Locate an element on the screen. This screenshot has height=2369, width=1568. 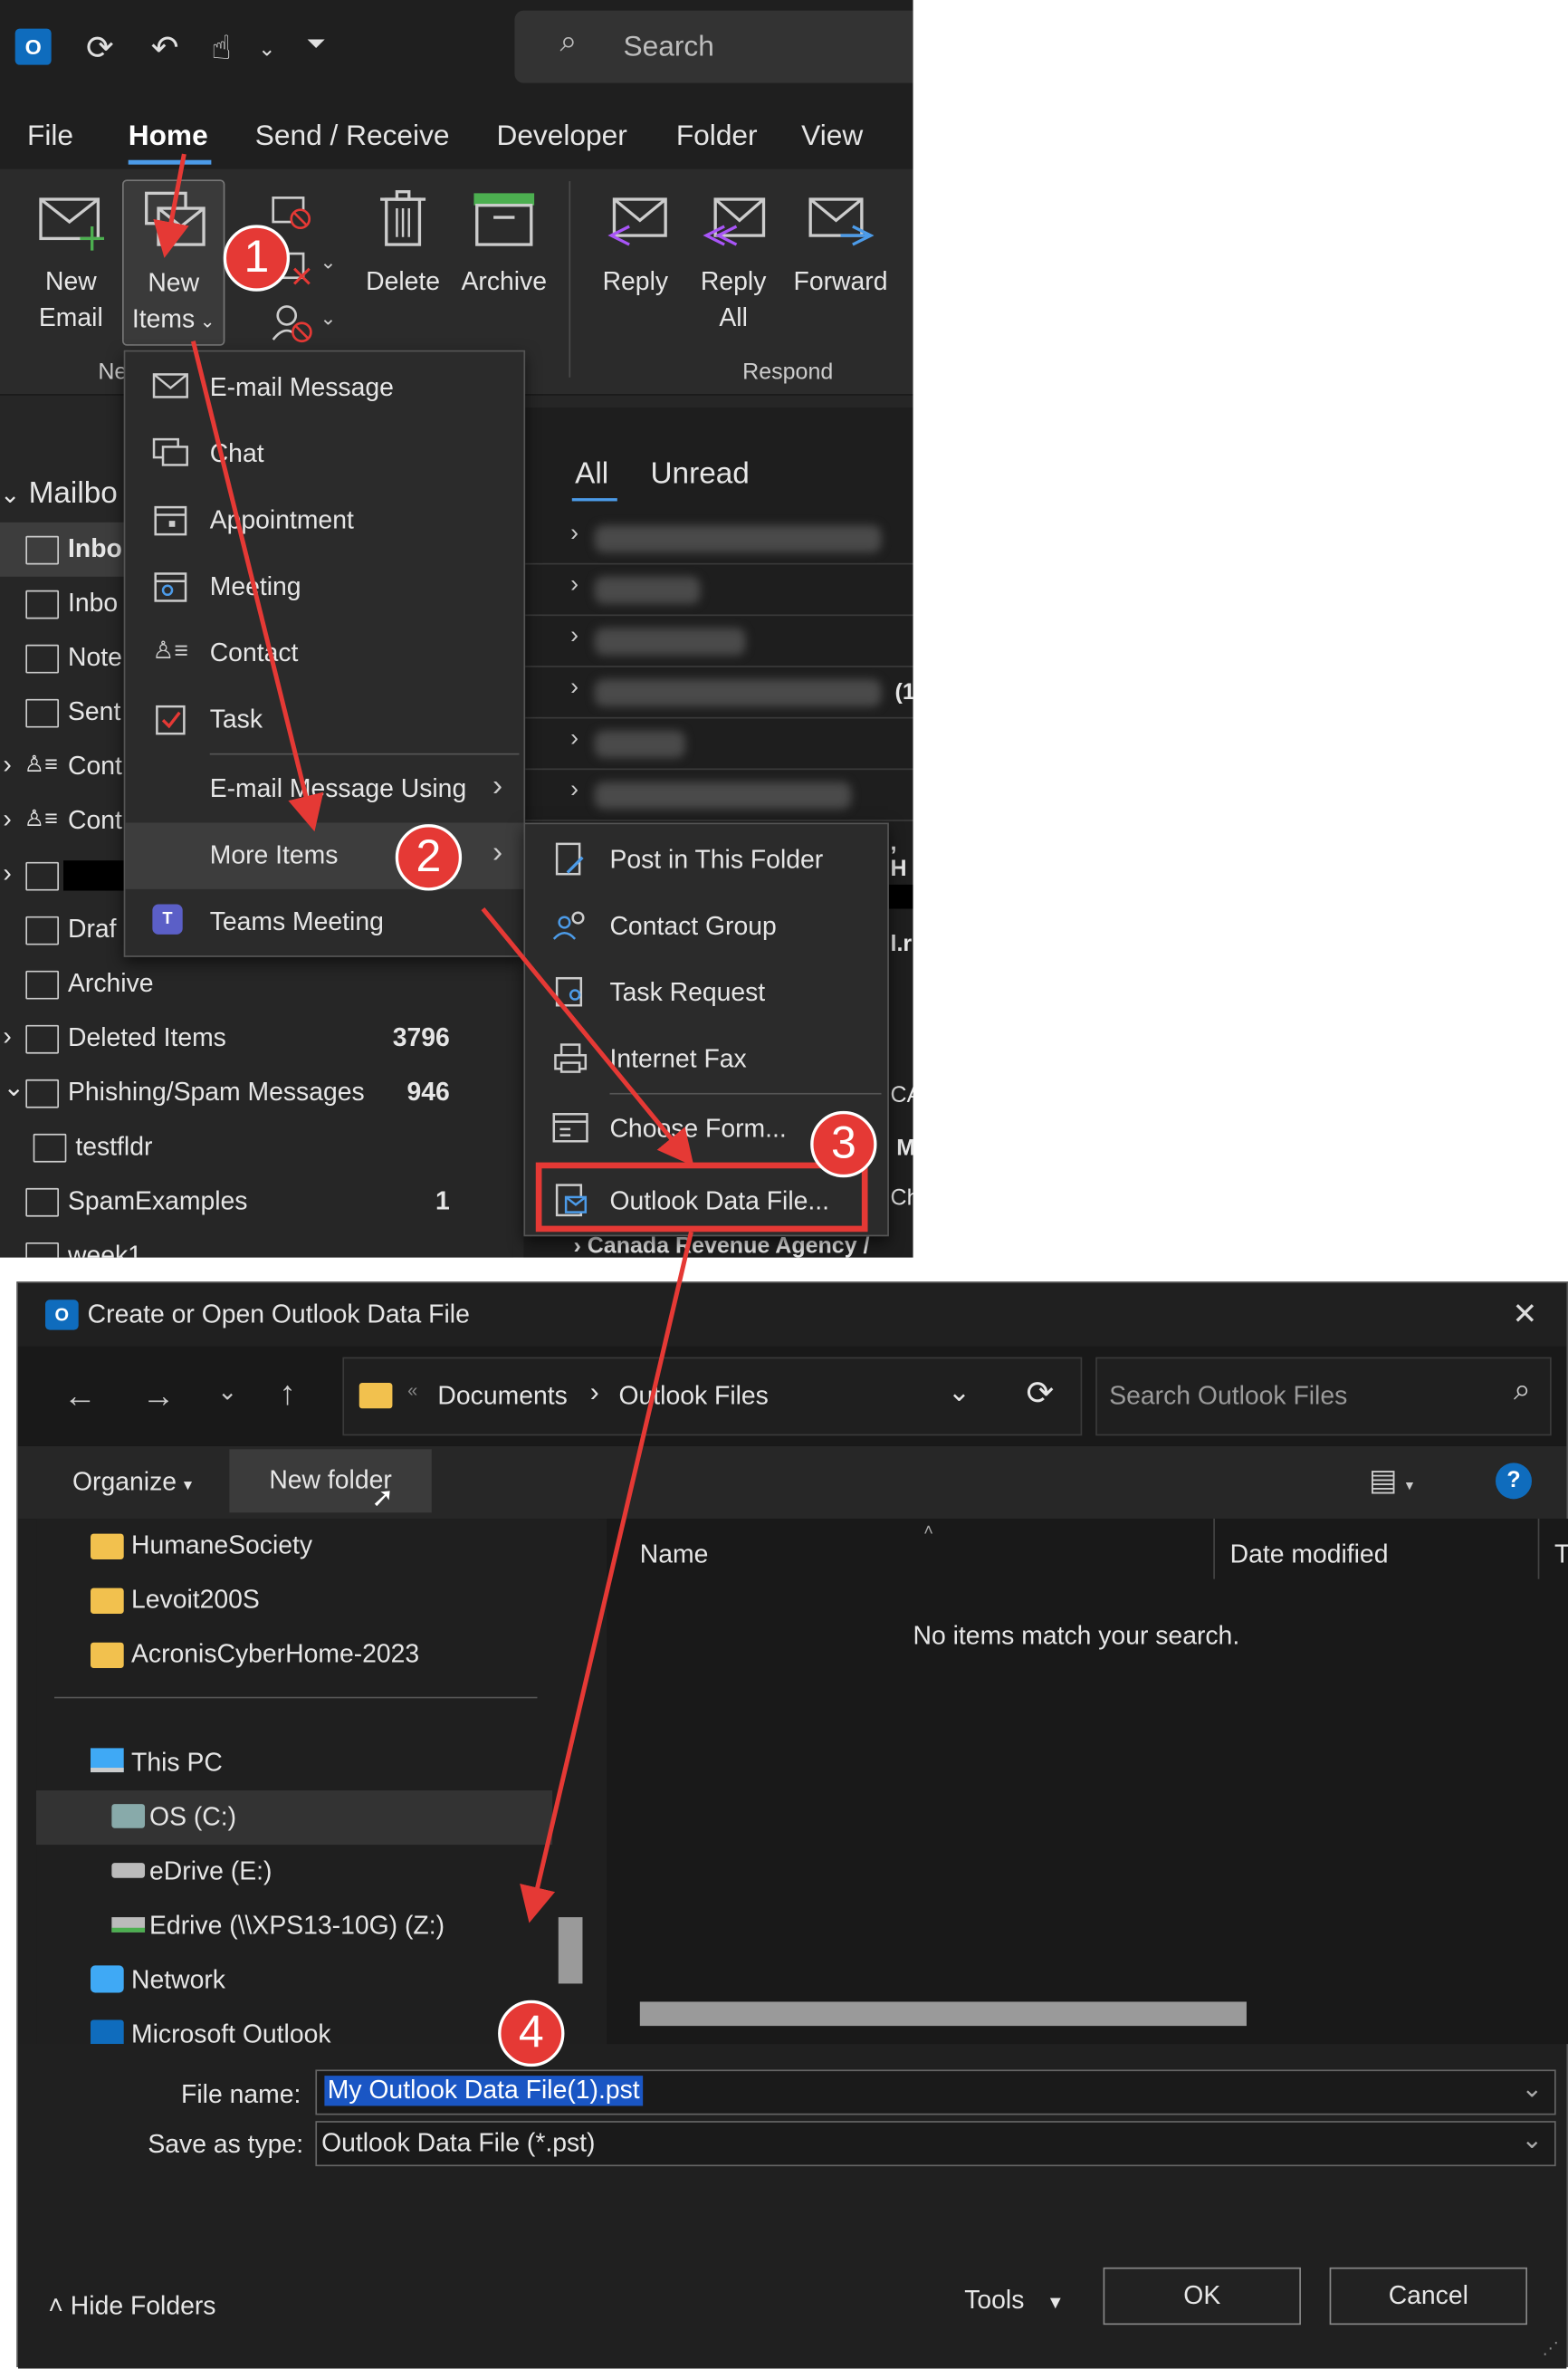
reply-all-icon is located at coordinates (734, 222).